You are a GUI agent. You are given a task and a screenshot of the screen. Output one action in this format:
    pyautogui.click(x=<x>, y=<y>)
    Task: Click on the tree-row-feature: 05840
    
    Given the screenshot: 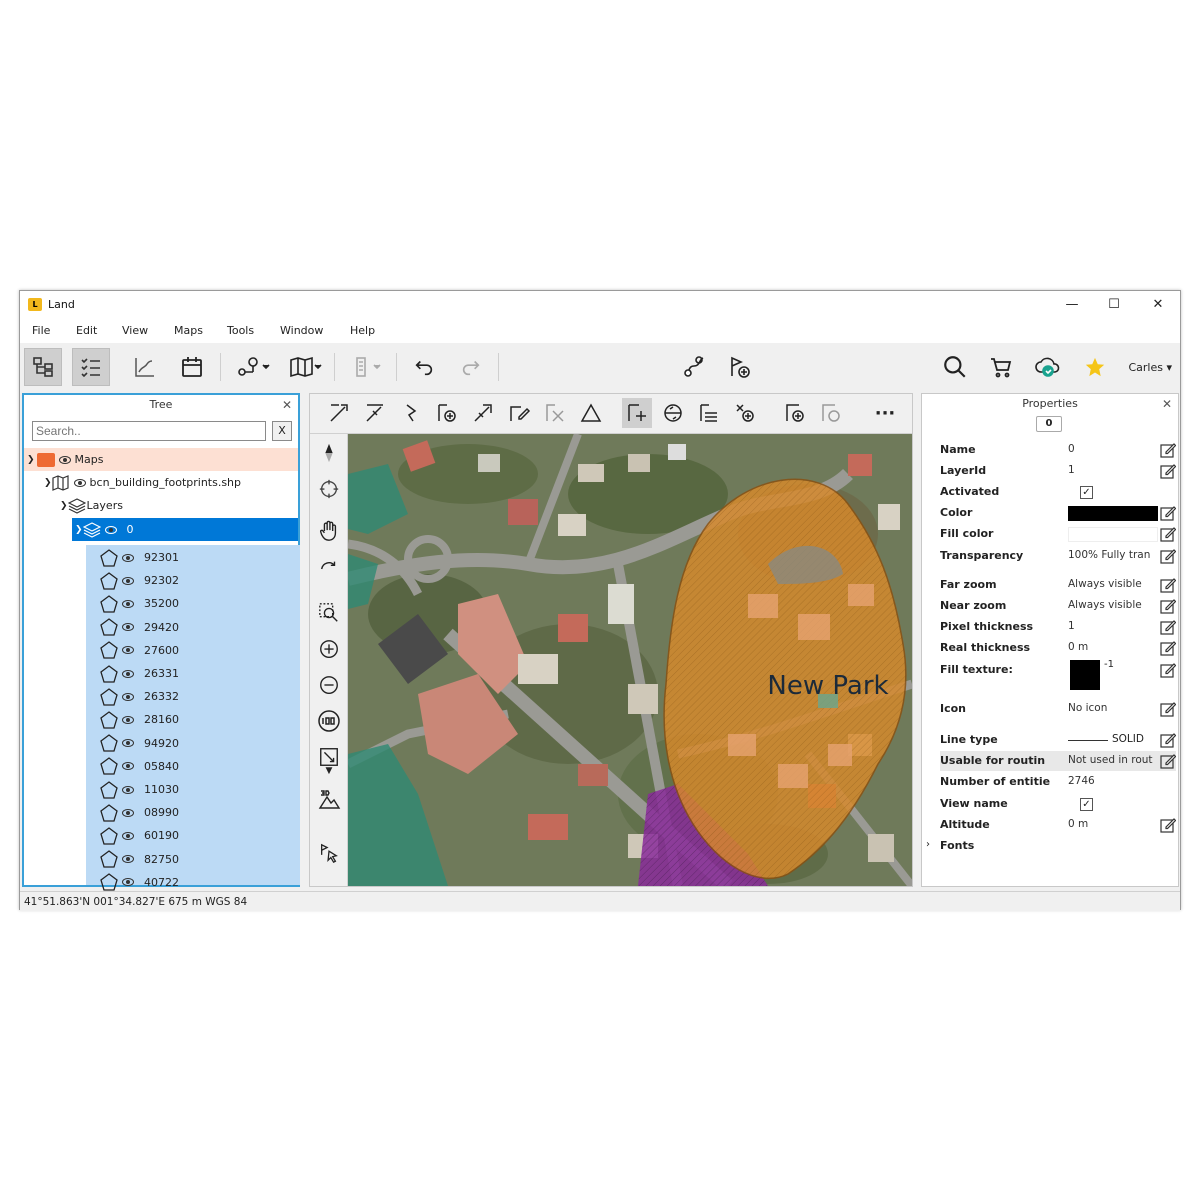 What is the action you would take?
    pyautogui.click(x=139, y=766)
    